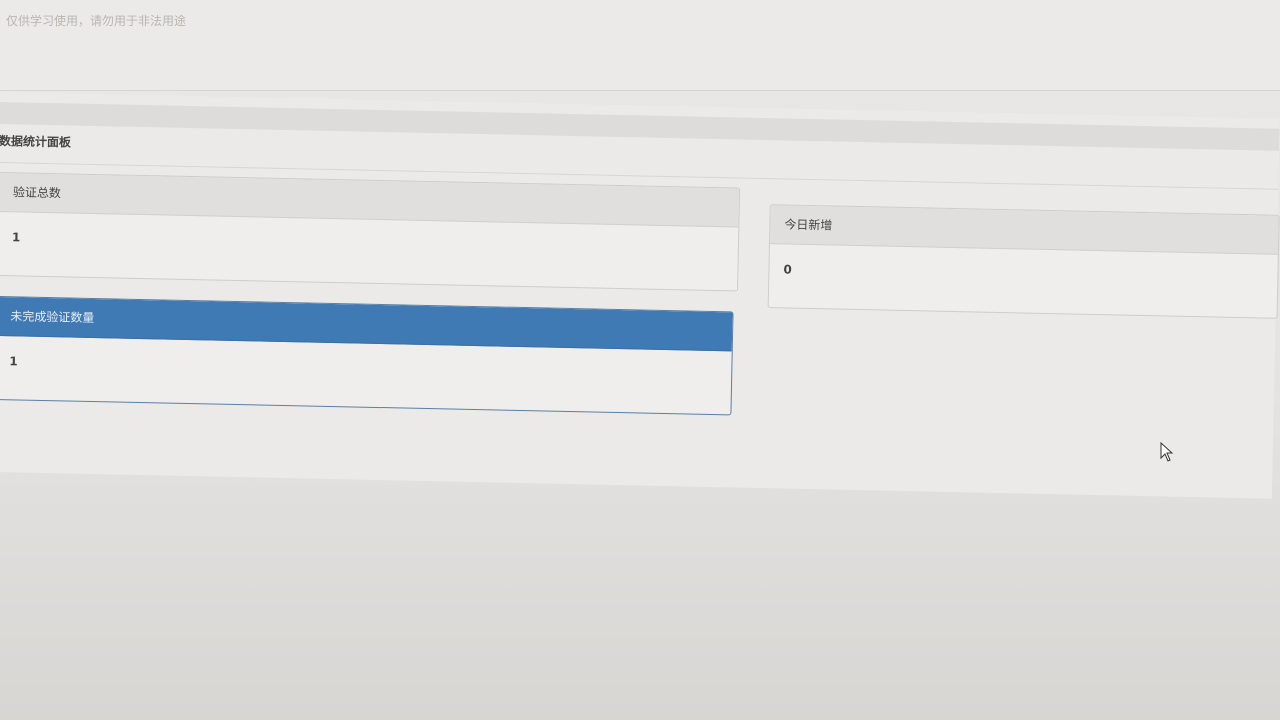 This screenshot has width=1280, height=720. Describe the element at coordinates (367, 355) in the screenshot. I see `panel-incomplete: 未完成验证数量 1` at that location.